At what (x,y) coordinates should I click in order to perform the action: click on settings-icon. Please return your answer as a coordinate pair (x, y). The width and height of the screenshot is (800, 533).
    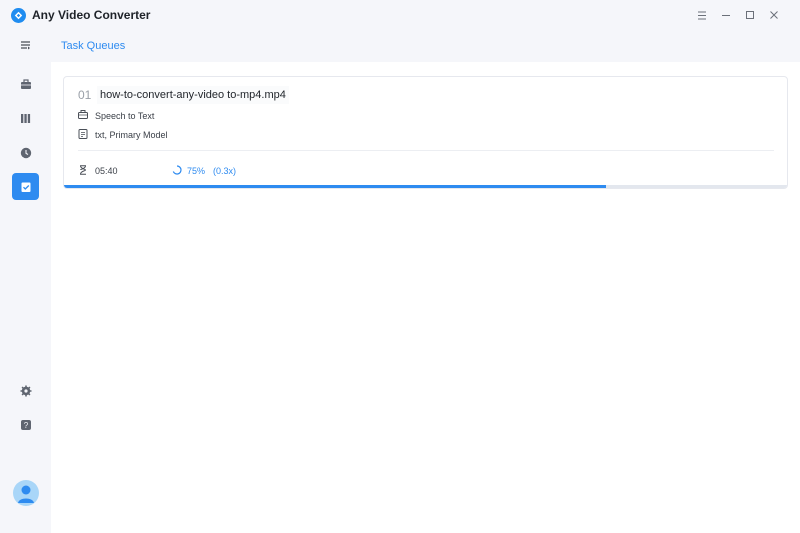
    Looking at the image, I should click on (25, 390).